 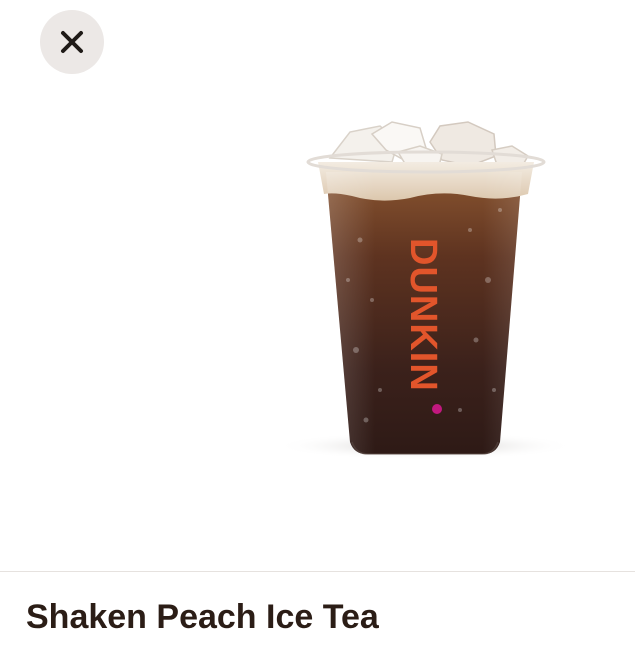 What do you see at coordinates (423, 315) in the screenshot?
I see `svg-text: DUNKIN` at bounding box center [423, 315].